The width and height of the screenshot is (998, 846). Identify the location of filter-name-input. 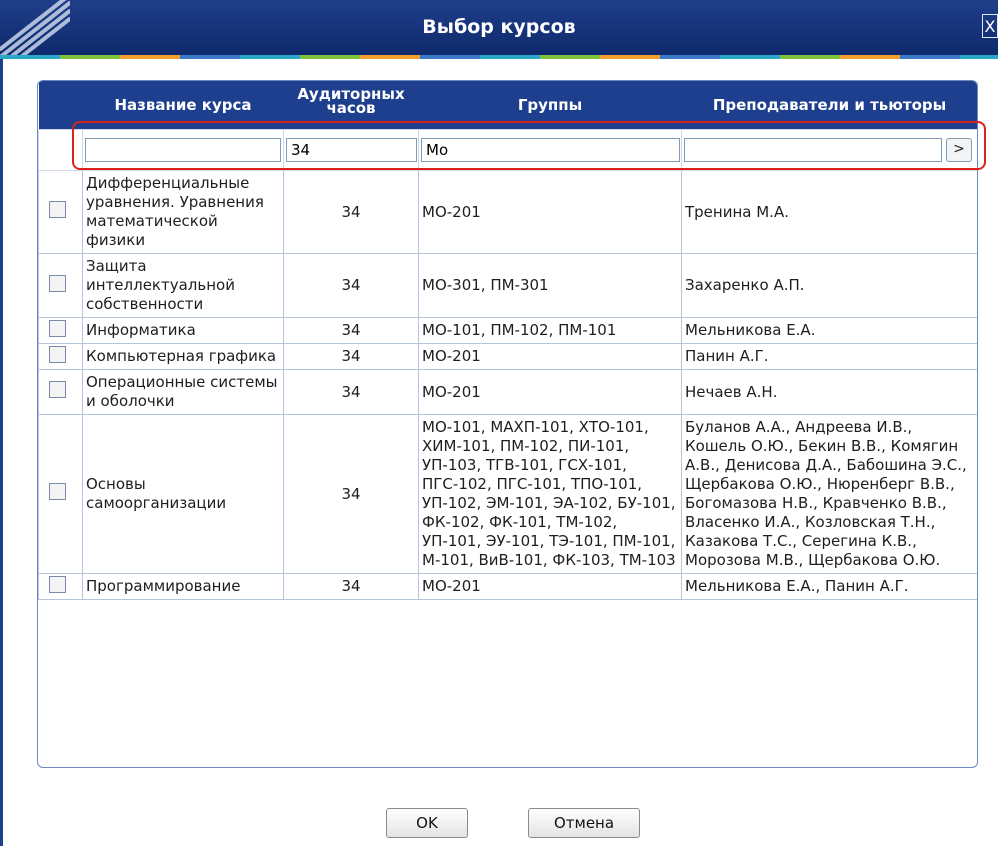
(183, 150).